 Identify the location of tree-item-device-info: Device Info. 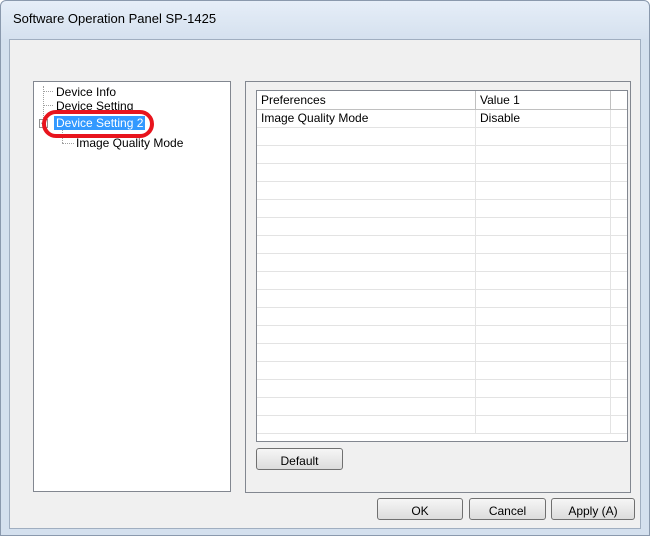
(86, 92).